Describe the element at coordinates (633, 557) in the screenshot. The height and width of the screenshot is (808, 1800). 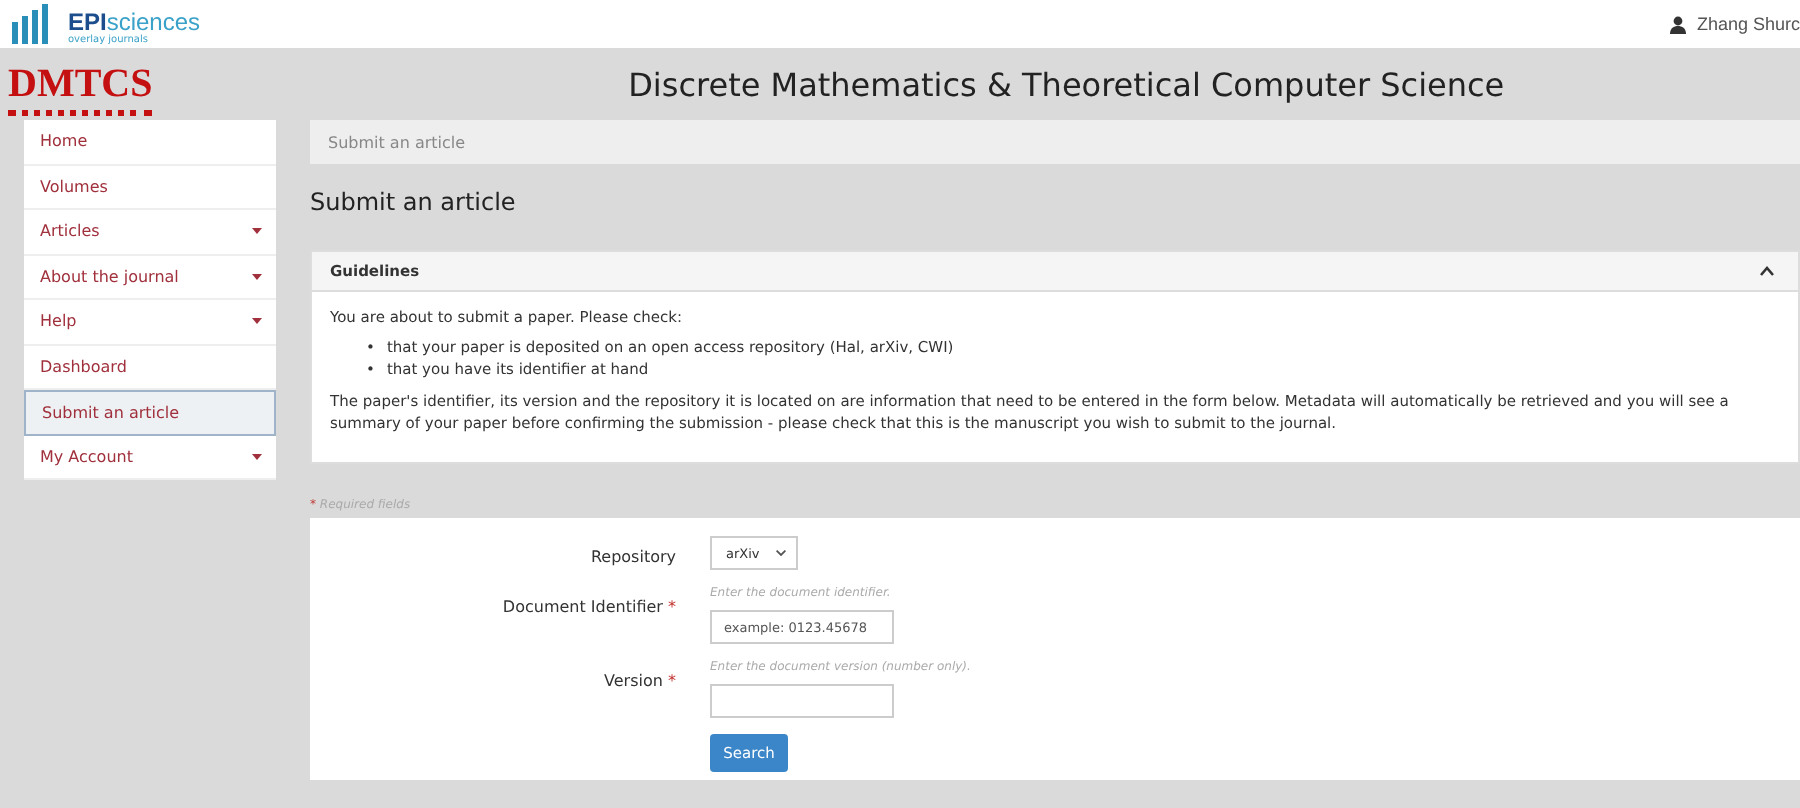
I see `field-label: Repository` at that location.